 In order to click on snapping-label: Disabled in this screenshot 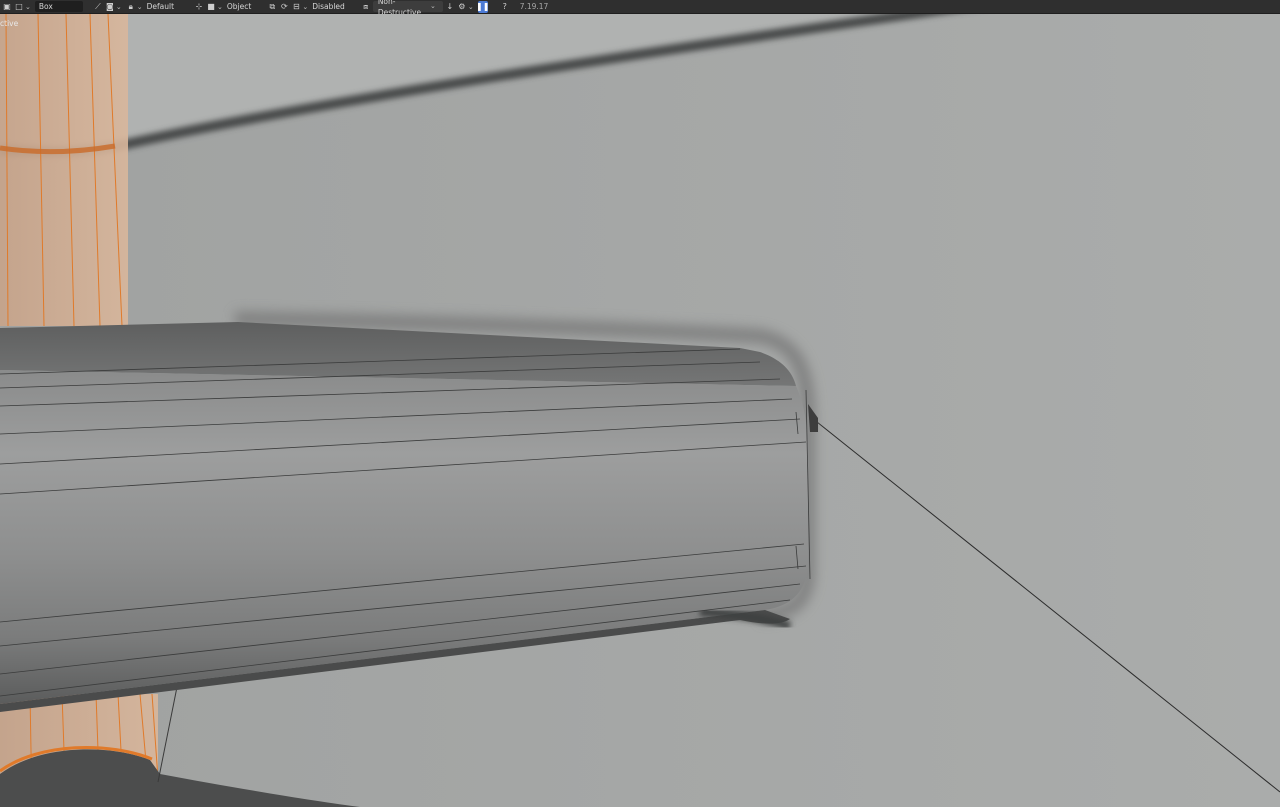, I will do `click(328, 6)`.